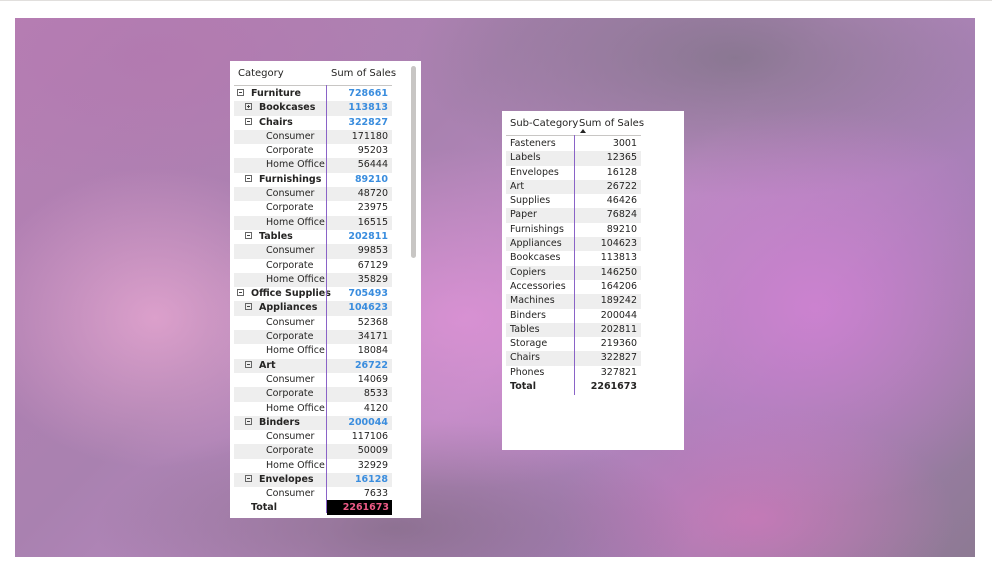  Describe the element at coordinates (276, 122) in the screenshot. I see `matrix-row-label: Chairs` at that location.